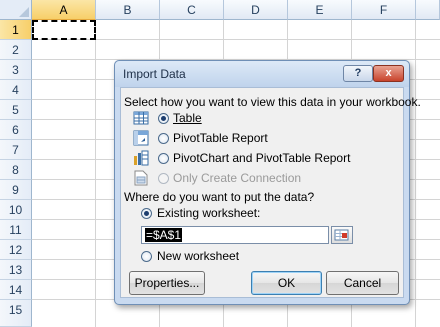  What do you see at coordinates (16, 150) in the screenshot?
I see `row-header-7: 7` at bounding box center [16, 150].